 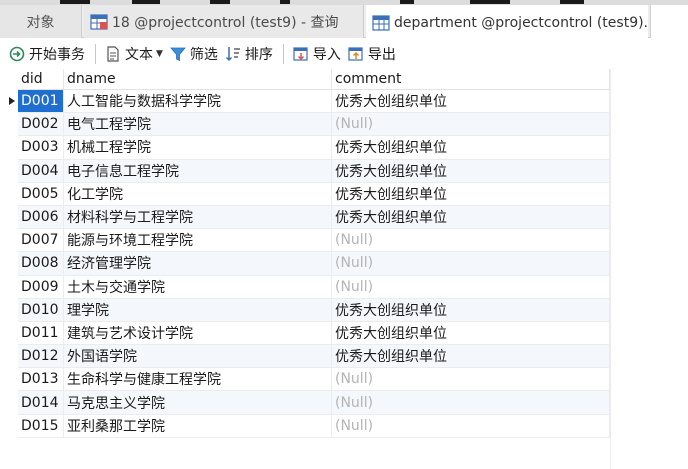 I want to click on cell-did: D012, so click(x=41, y=356).